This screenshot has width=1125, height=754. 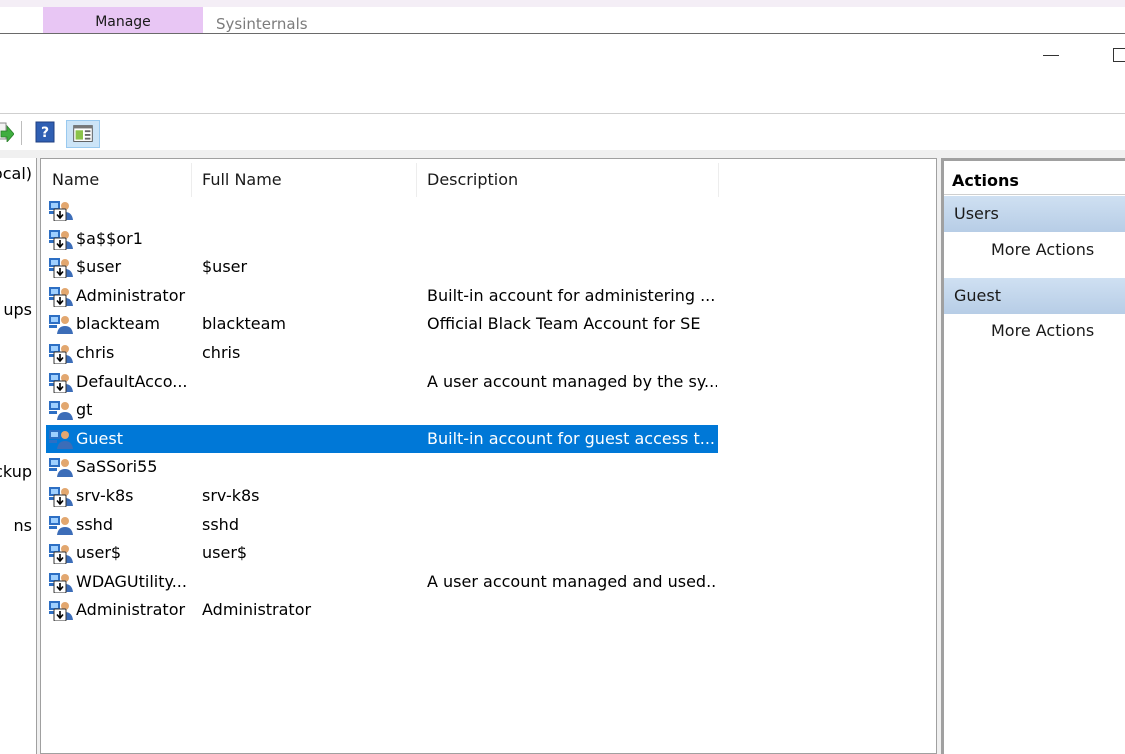 What do you see at coordinates (257, 610) in the screenshot?
I see `cell-full-name: Administrator` at bounding box center [257, 610].